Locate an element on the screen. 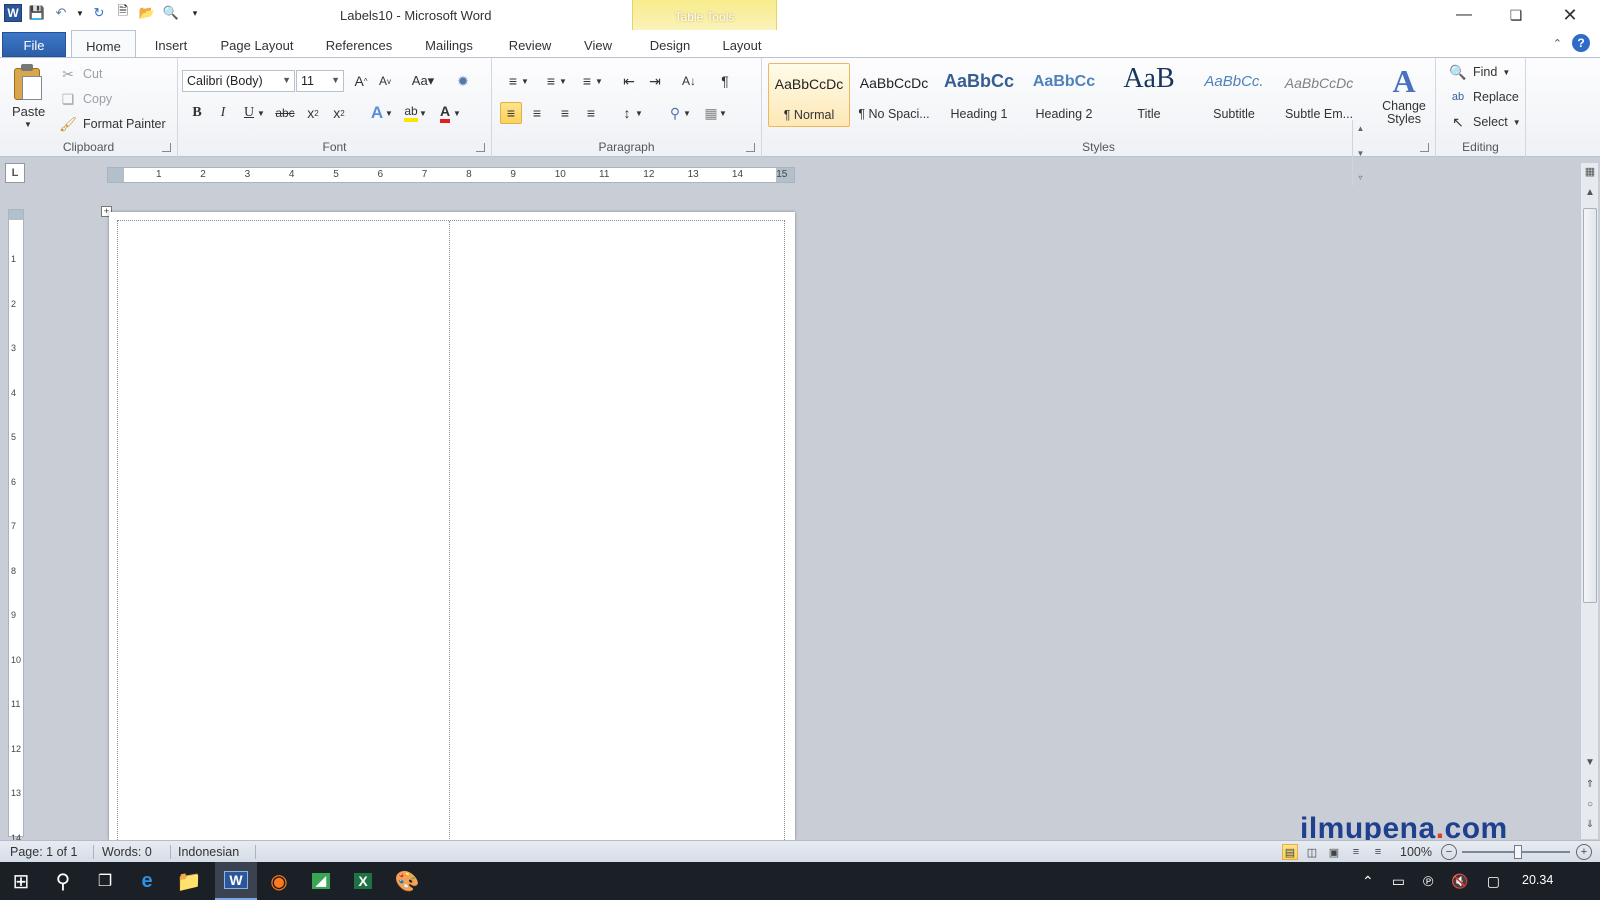 The image size is (1600, 900). tab-selector-icon: L is located at coordinates (15, 173).